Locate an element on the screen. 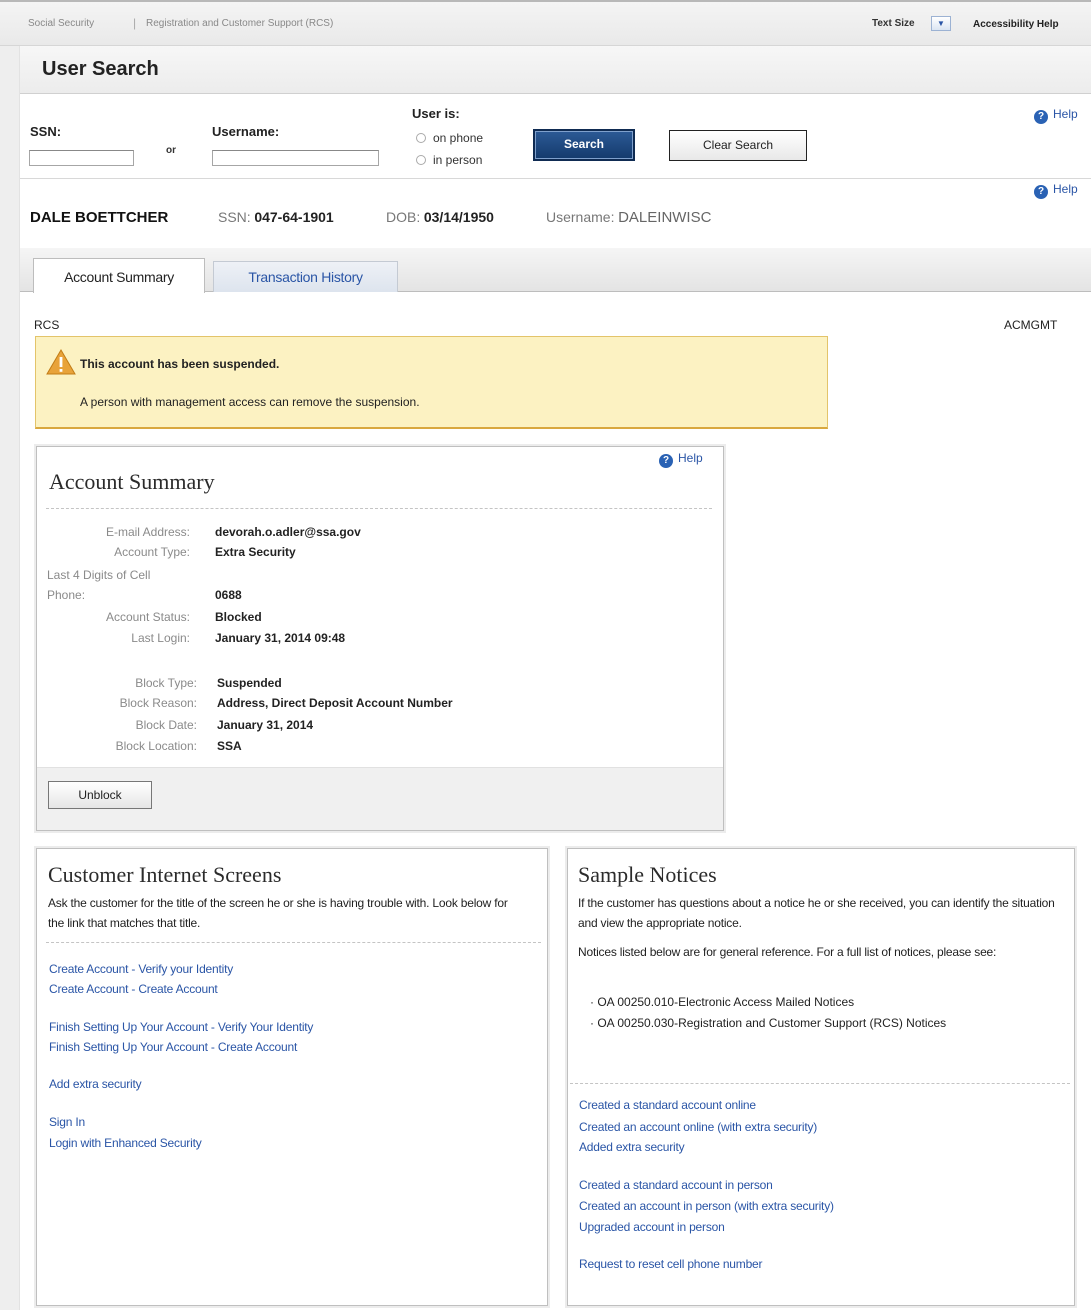 This screenshot has height=1310, width=1091. summary-help-link: ? Help is located at coordinates (681, 459).